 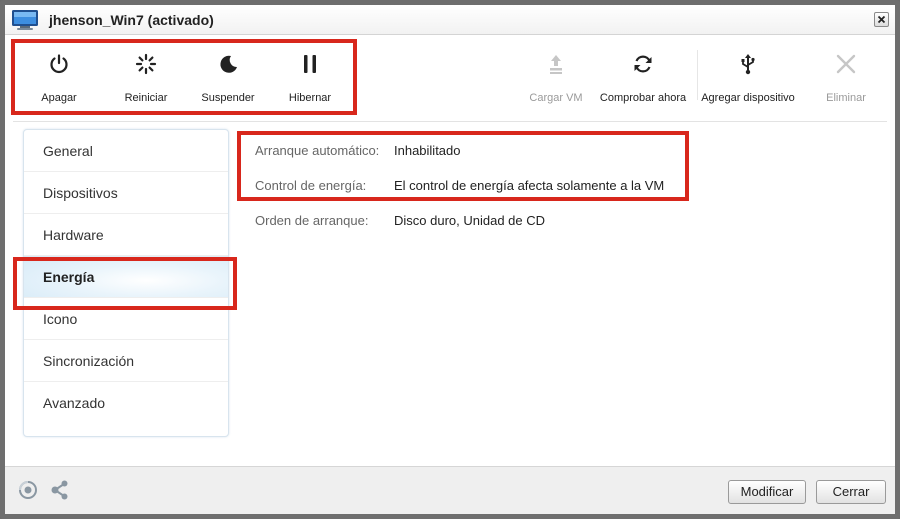 What do you see at coordinates (450, 20) in the screenshot?
I see `title-bar: jhenson_Win7 (activado)` at bounding box center [450, 20].